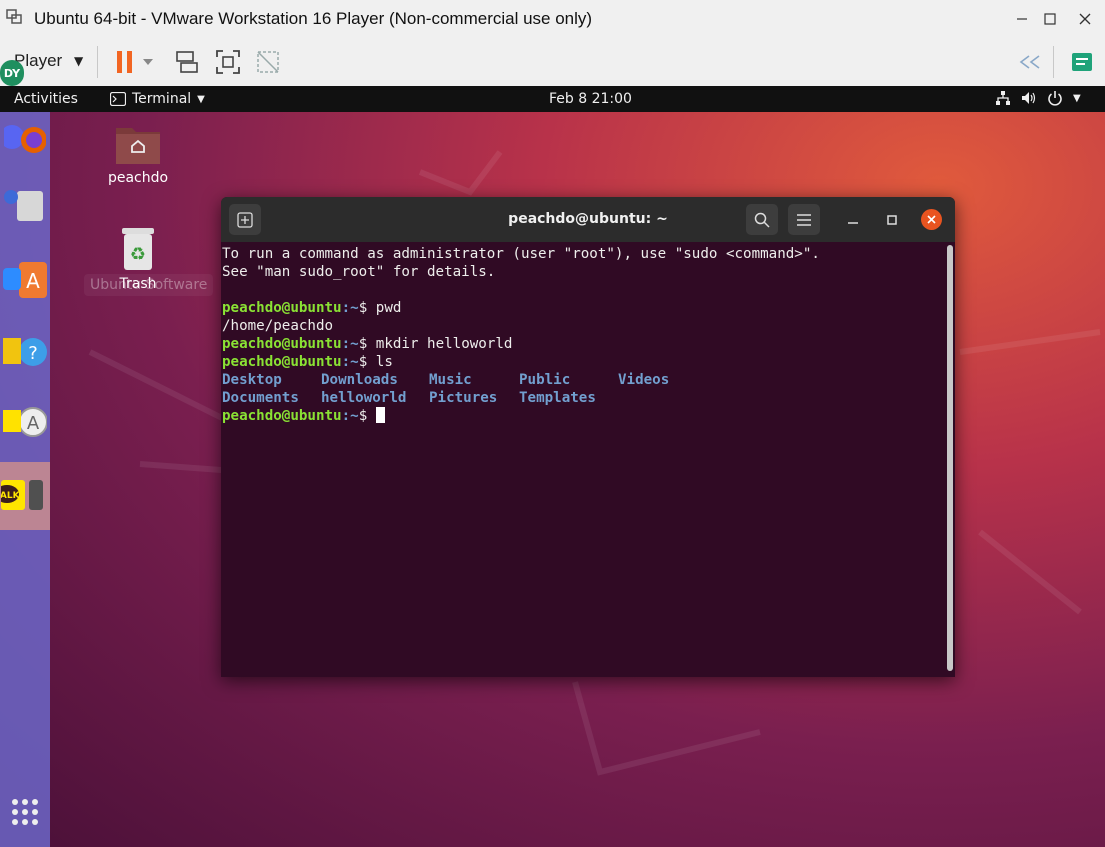 The height and width of the screenshot is (847, 1105). What do you see at coordinates (380, 415) in the screenshot?
I see `text-cursor` at bounding box center [380, 415].